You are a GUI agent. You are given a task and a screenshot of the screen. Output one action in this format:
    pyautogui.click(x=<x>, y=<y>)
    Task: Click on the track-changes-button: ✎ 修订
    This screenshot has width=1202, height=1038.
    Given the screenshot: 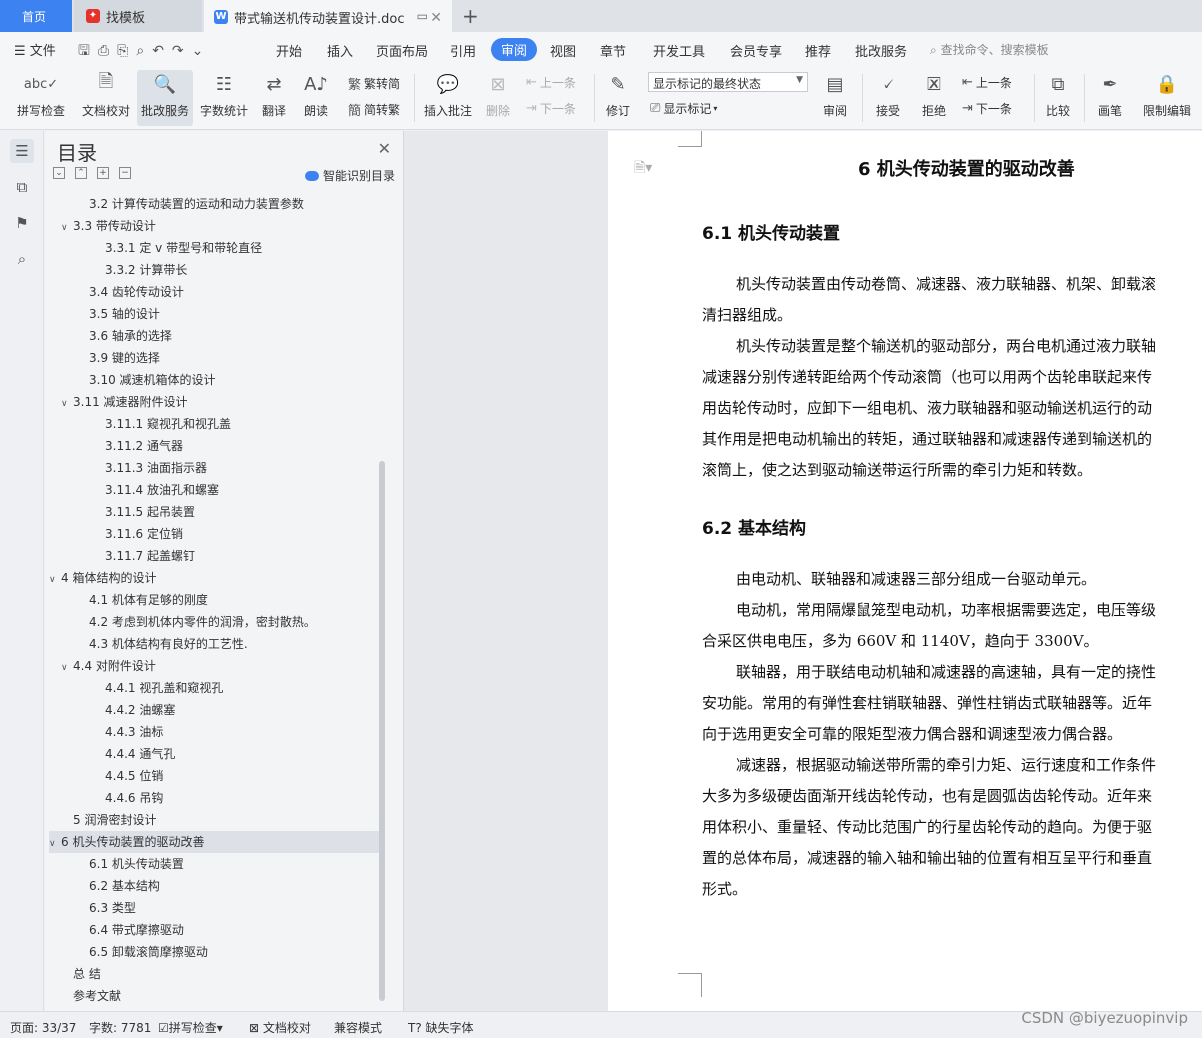 What is the action you would take?
    pyautogui.click(x=618, y=94)
    